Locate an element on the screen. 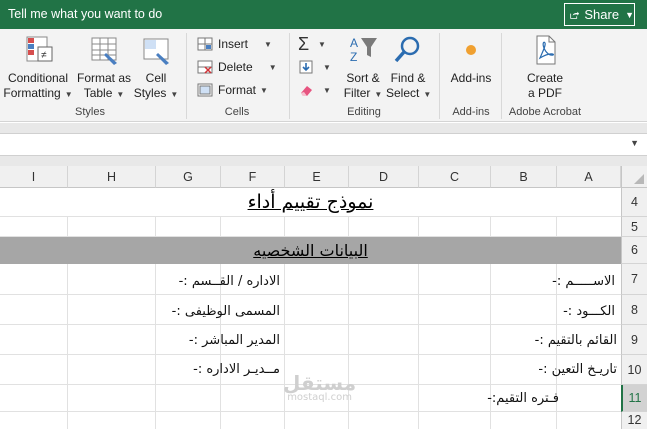 The width and height of the screenshot is (647, 429). create-pdf-label2: a PDF is located at coordinates (544, 93).